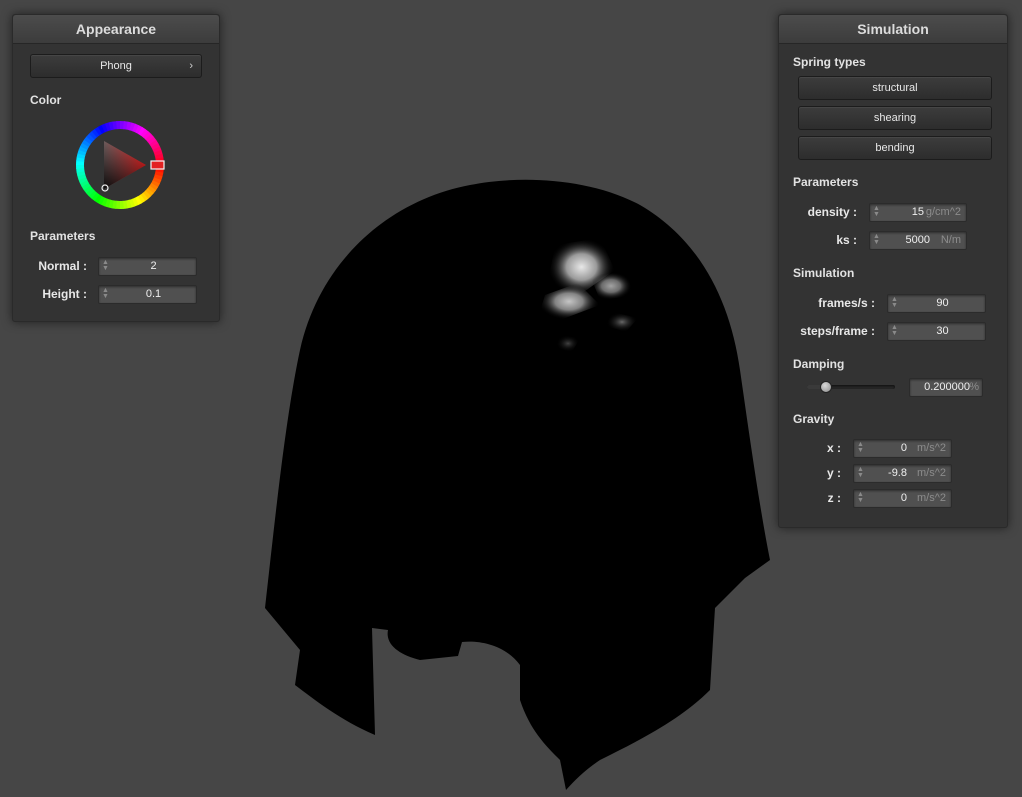 This screenshot has width=1022, height=797. I want to click on damping-input: 0.200000 %, so click(946, 387).